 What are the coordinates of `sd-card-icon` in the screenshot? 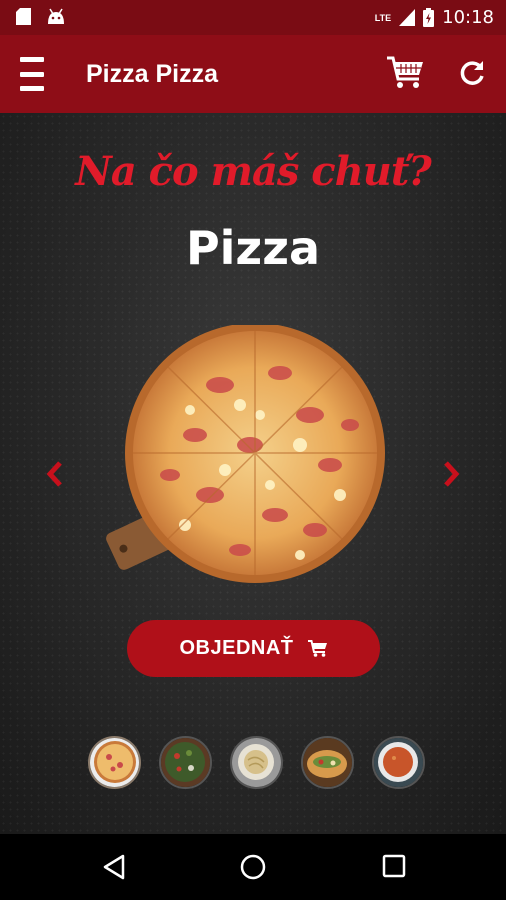 It's located at (23, 16).